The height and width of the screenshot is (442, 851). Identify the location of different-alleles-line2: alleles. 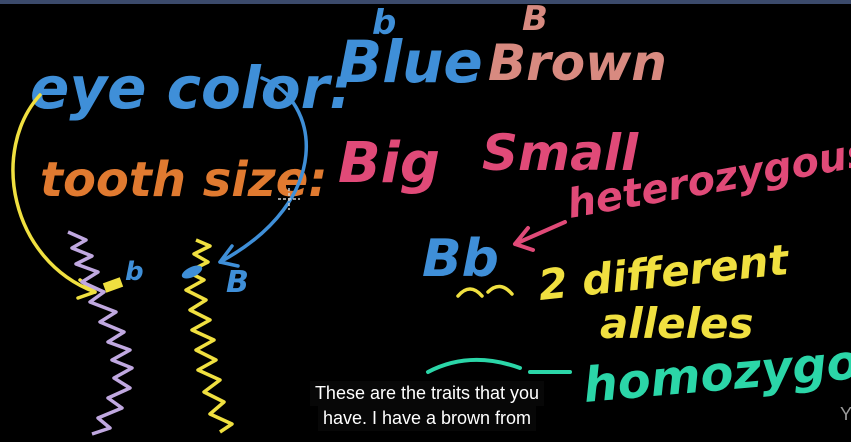
(677, 323).